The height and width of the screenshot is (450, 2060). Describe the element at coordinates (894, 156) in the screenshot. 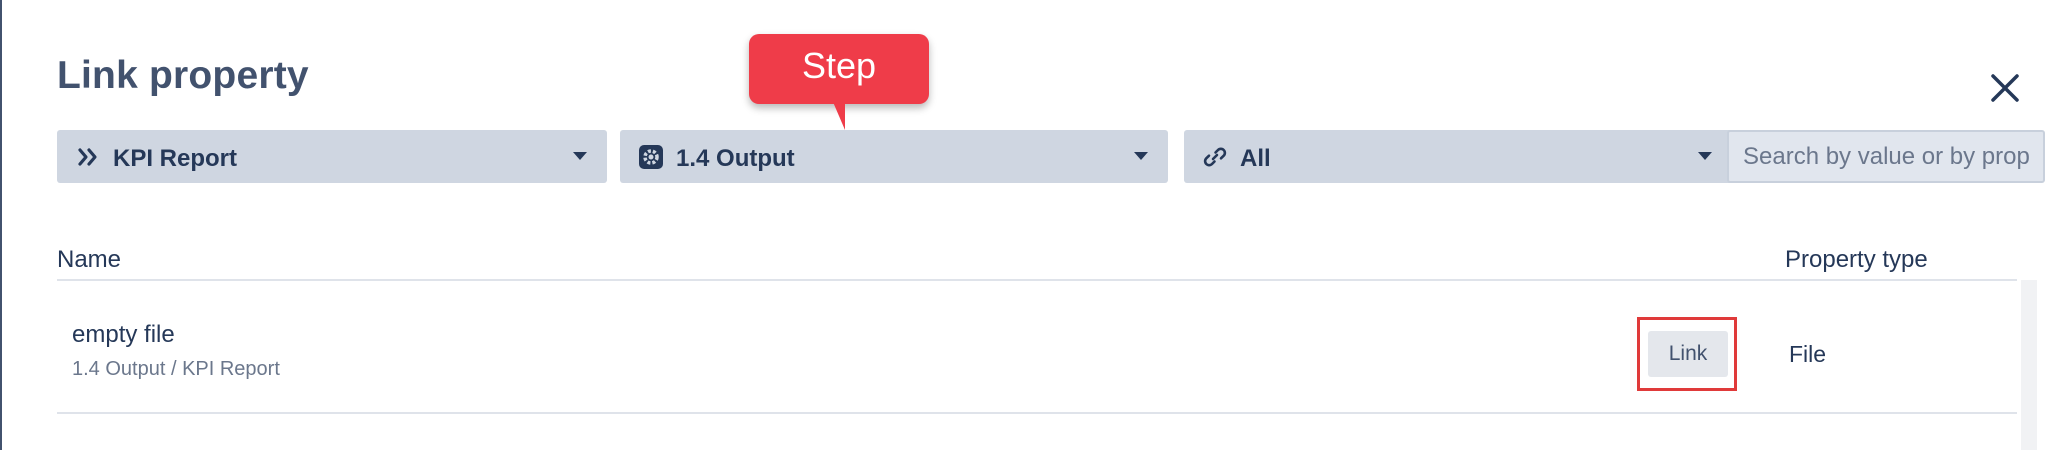

I see `step-dropdown: 1.4 Output` at that location.